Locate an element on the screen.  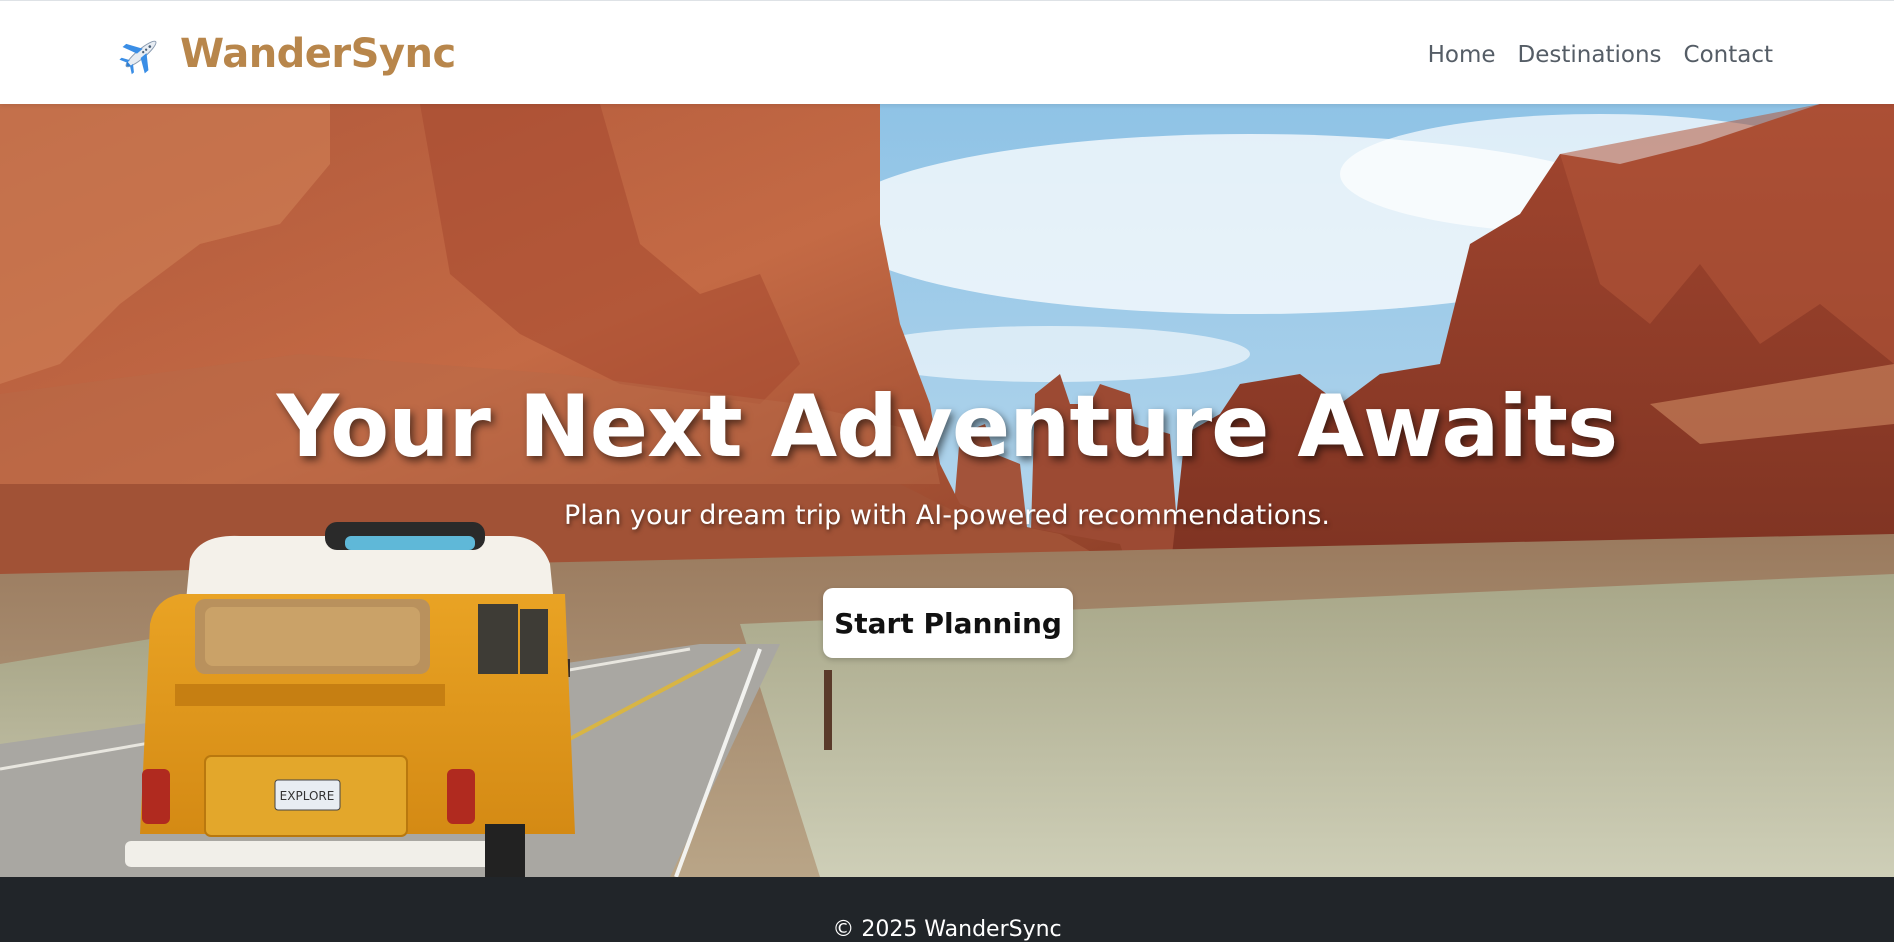
nav-link-destinations: Destinations is located at coordinates (1590, 55).